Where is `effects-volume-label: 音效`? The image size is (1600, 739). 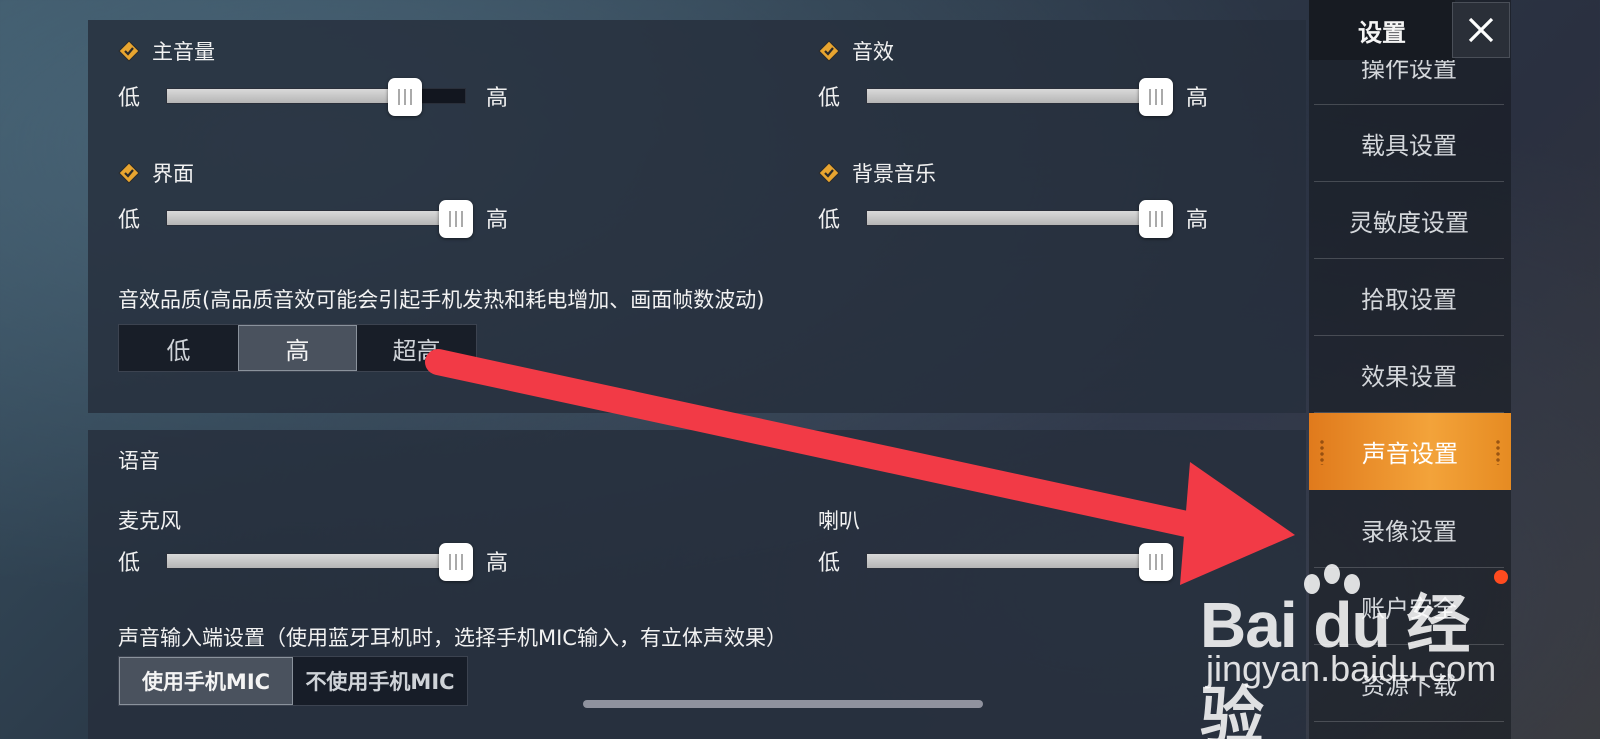 effects-volume-label: 音效 is located at coordinates (856, 51).